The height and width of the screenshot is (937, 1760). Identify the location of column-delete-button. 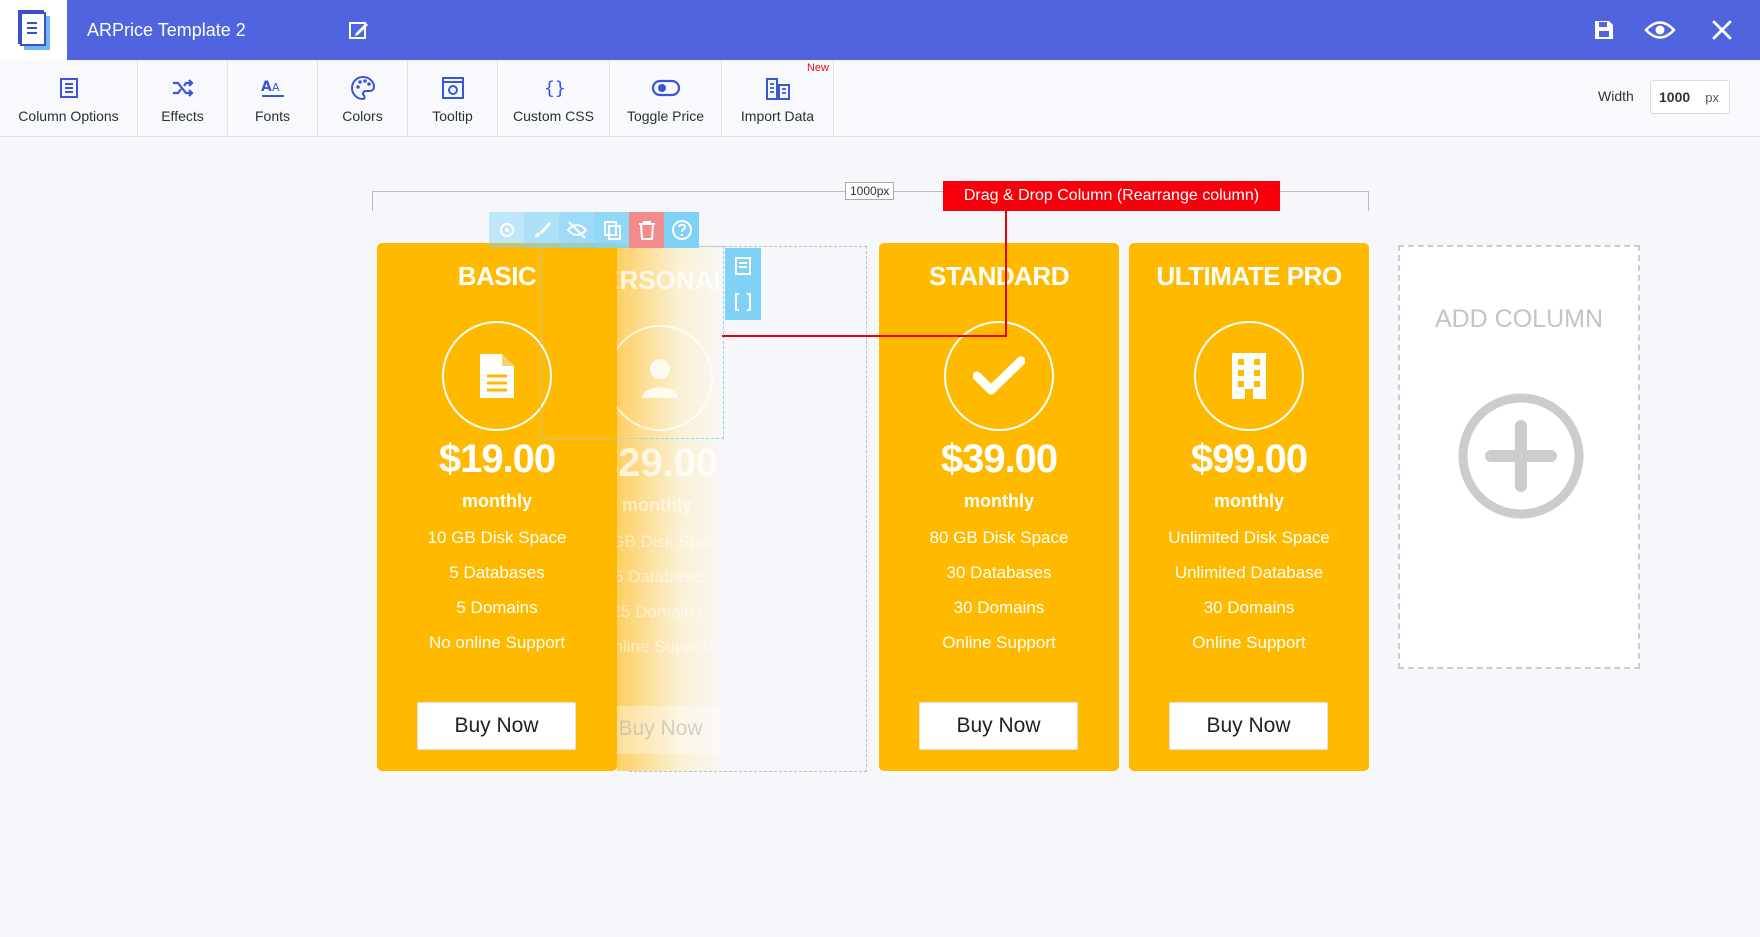
(646, 230).